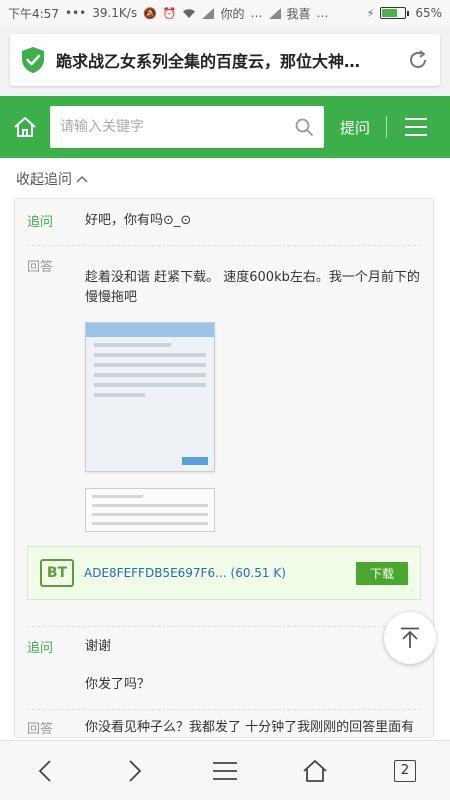 The image size is (450, 800). I want to click on alarm-icon: ⏰, so click(169, 13).